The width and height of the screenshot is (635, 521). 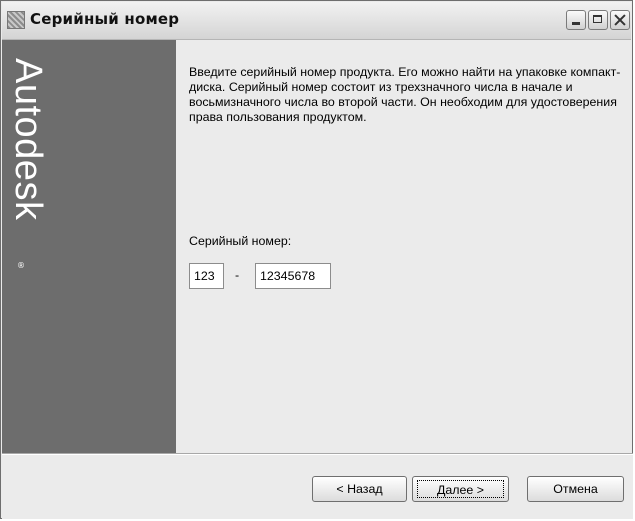 What do you see at coordinates (576, 20) in the screenshot?
I see `minimize-icon` at bounding box center [576, 20].